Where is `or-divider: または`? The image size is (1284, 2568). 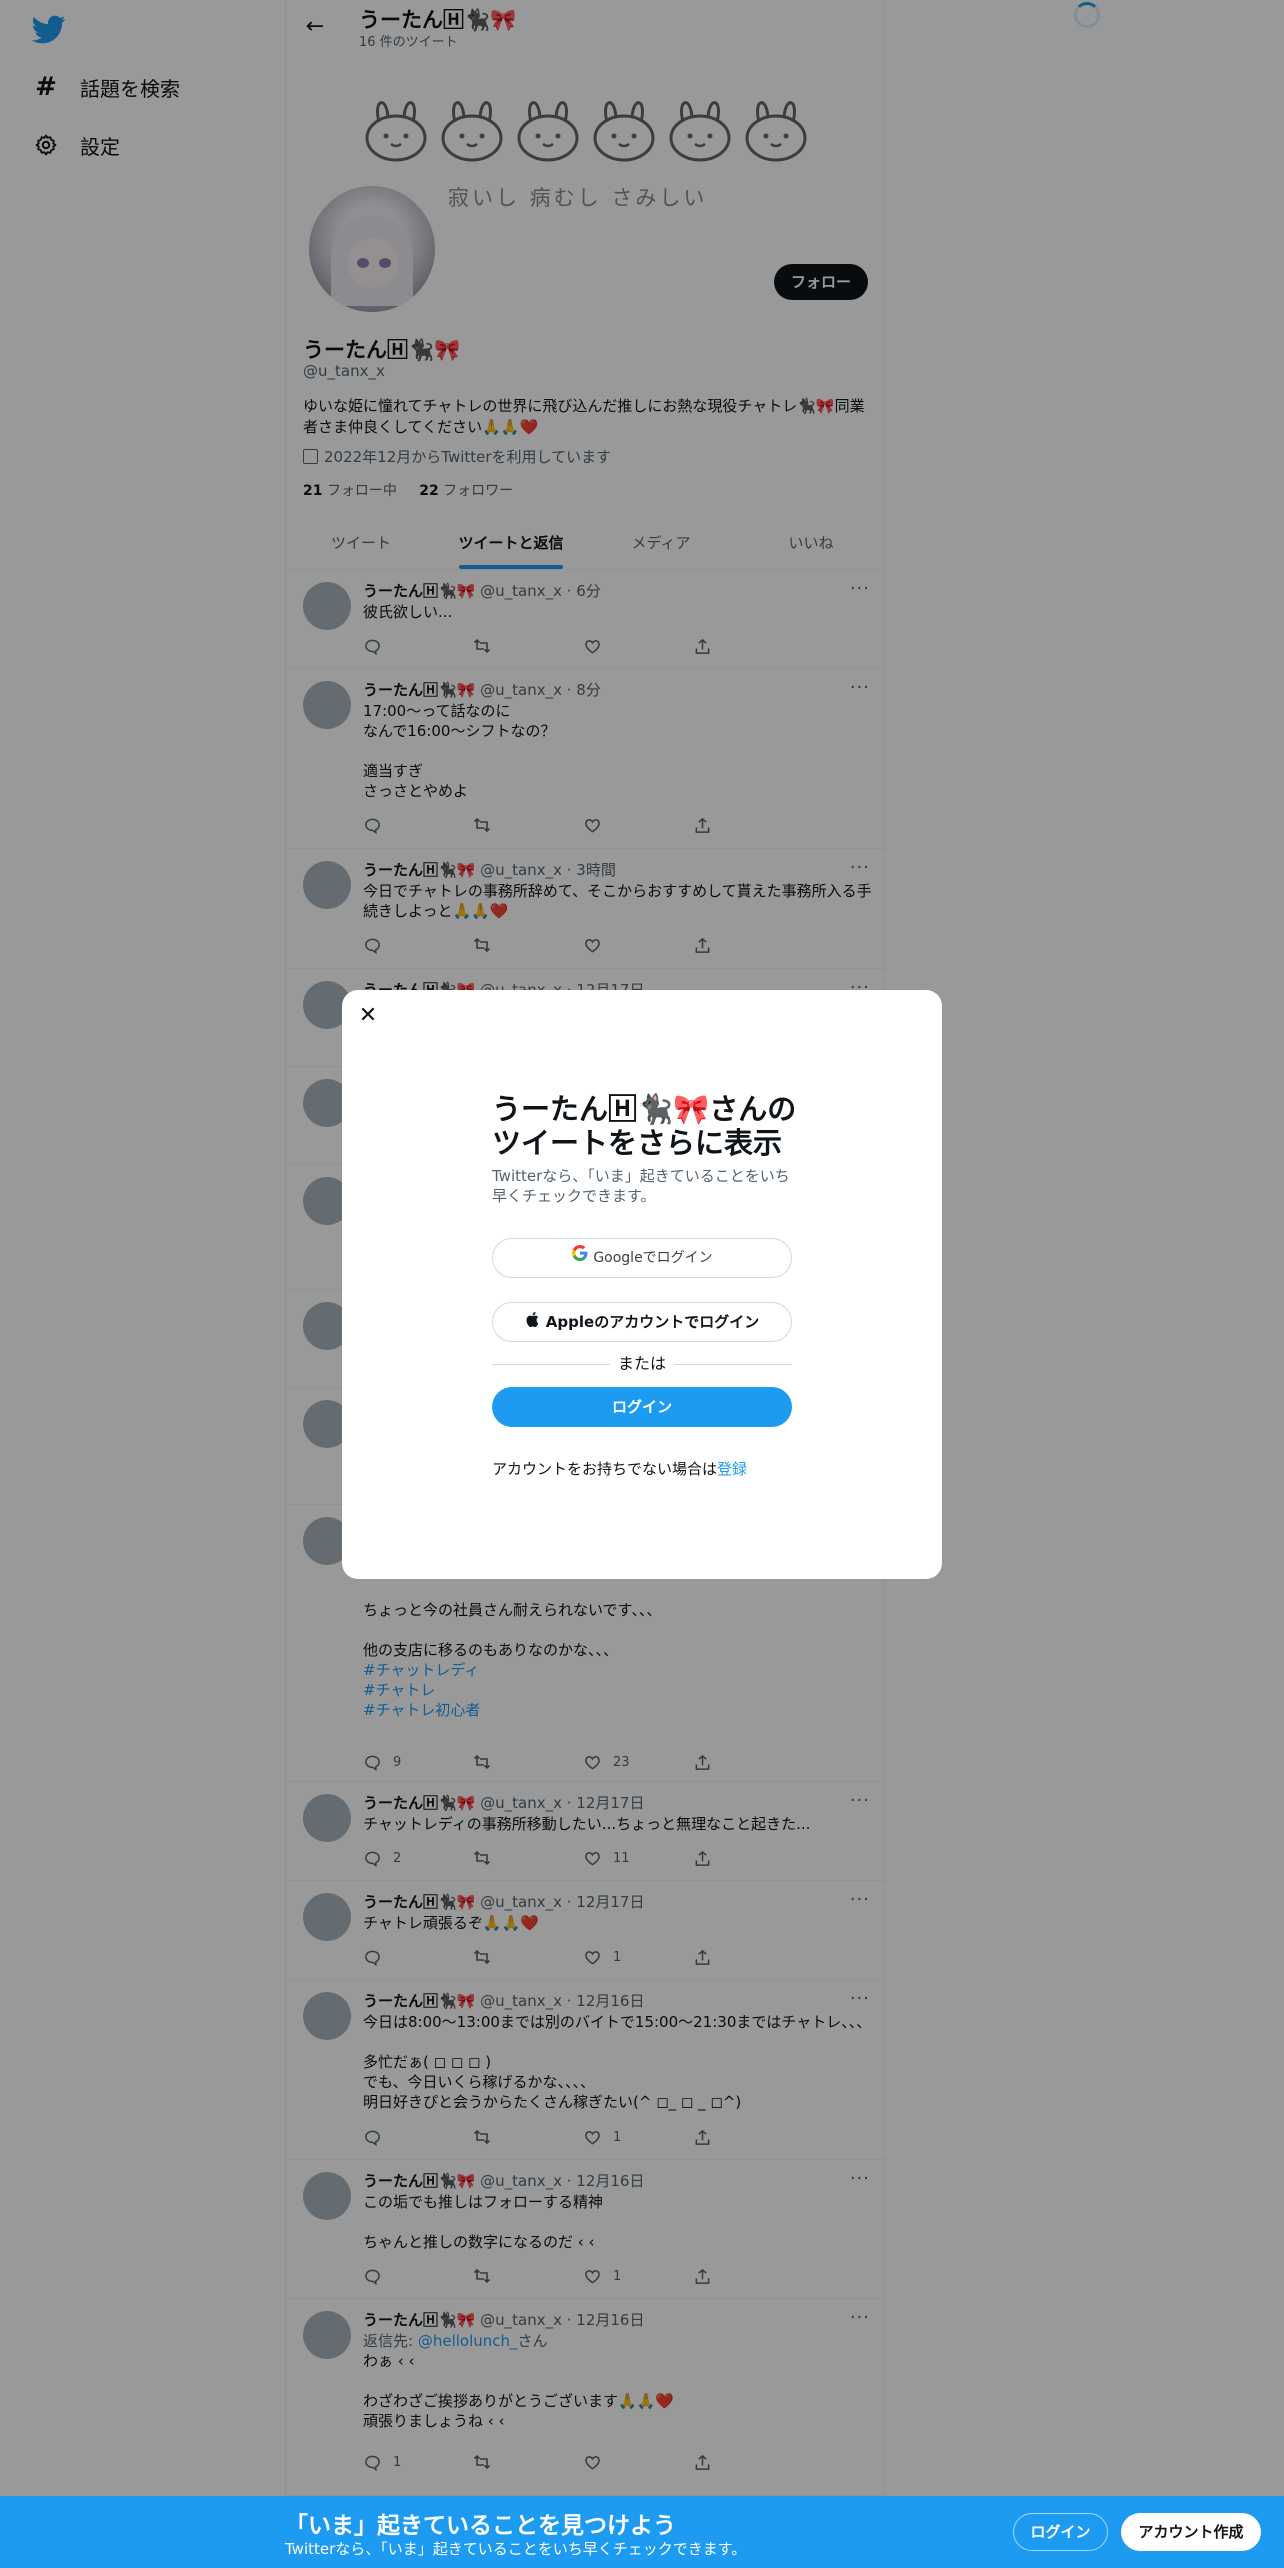
or-divider: または is located at coordinates (642, 1364).